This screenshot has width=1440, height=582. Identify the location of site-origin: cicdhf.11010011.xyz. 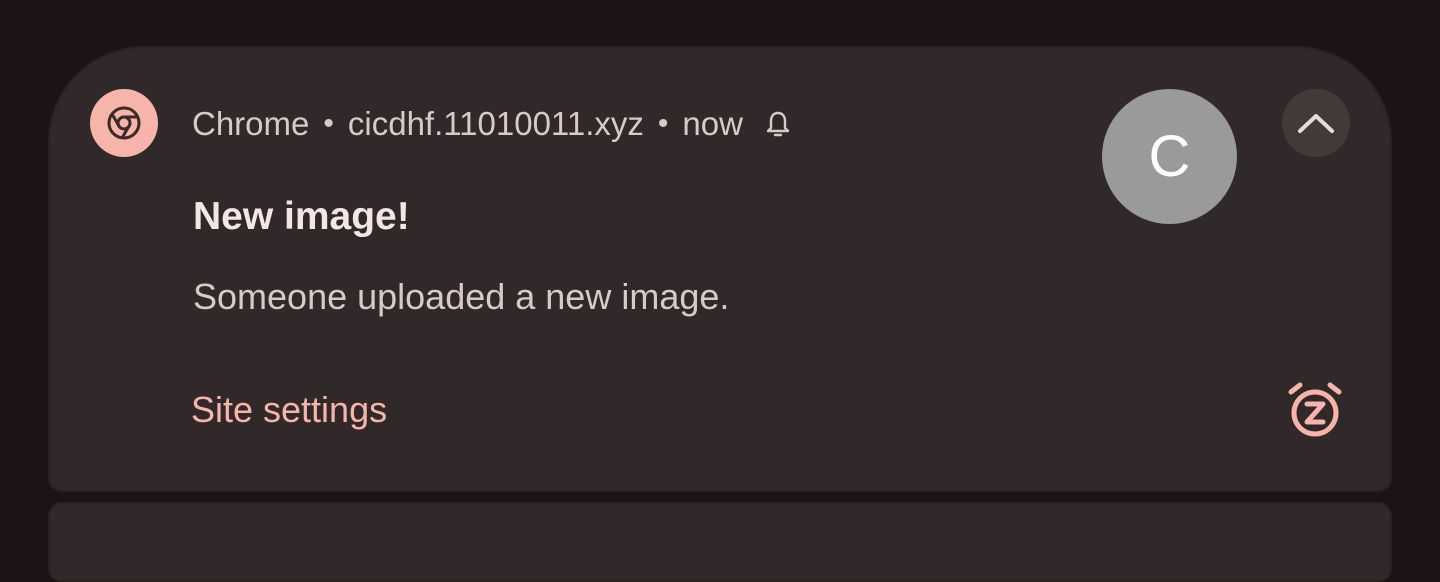
(495, 123).